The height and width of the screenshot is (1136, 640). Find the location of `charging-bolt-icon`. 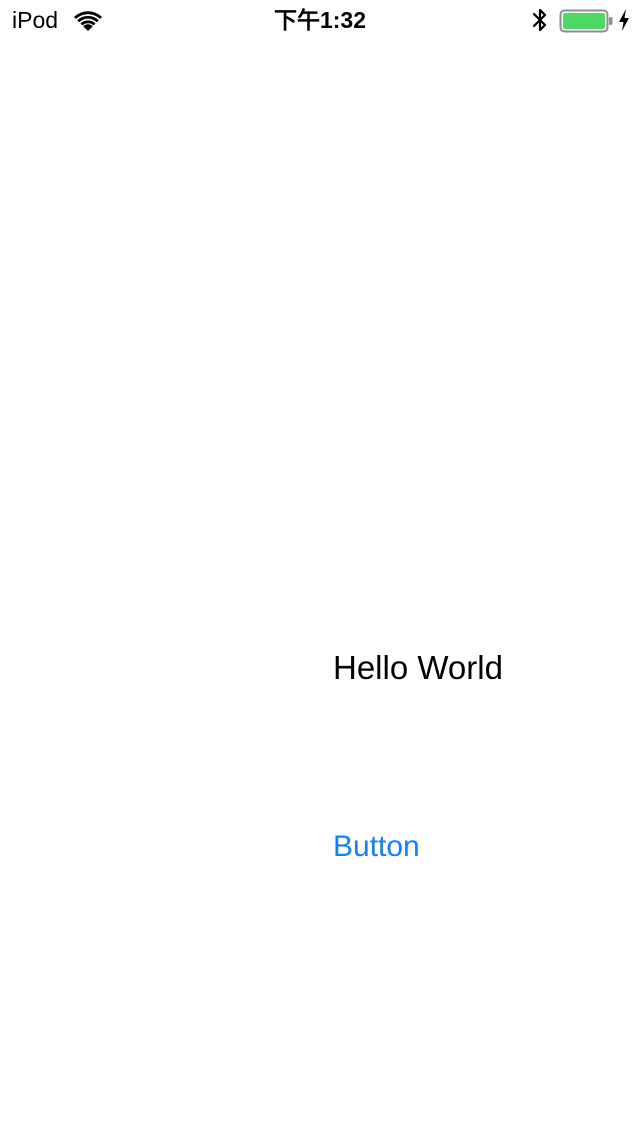

charging-bolt-icon is located at coordinates (624, 20).